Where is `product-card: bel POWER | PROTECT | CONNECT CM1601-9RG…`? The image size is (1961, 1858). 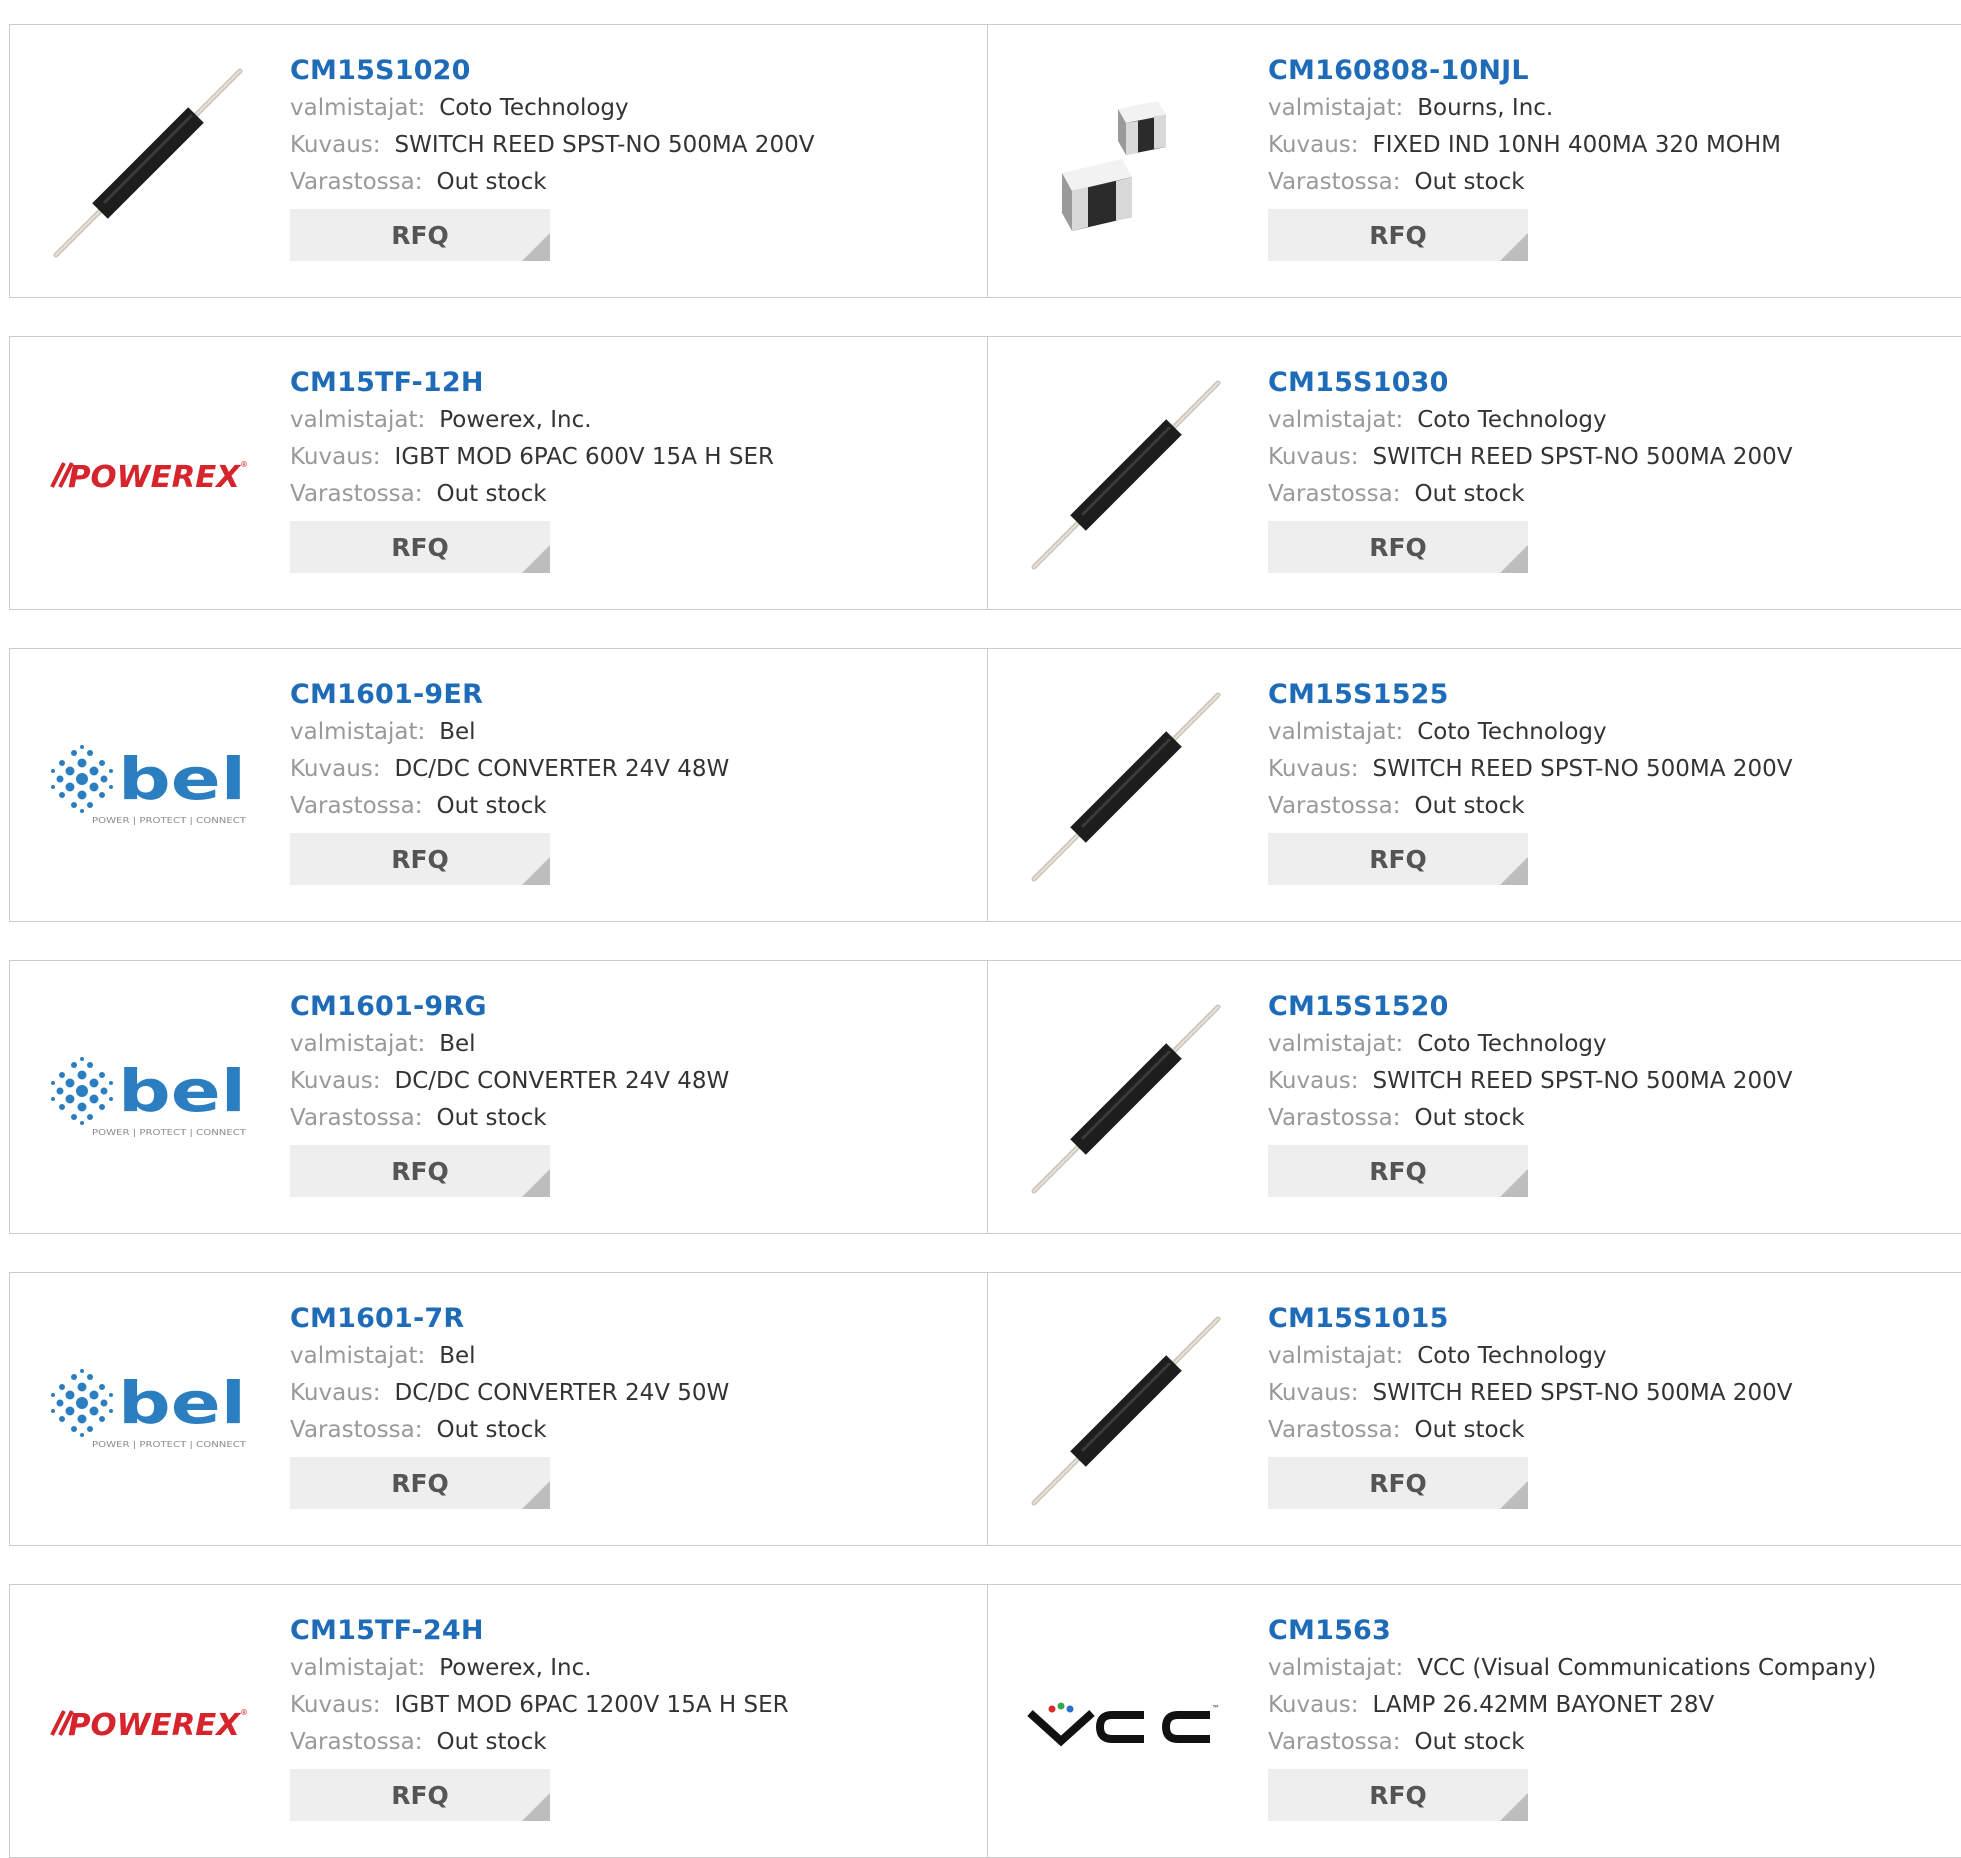
product-card: bel POWER | PROTECT | CONNECT CM1601-9RG… is located at coordinates (499, 1097).